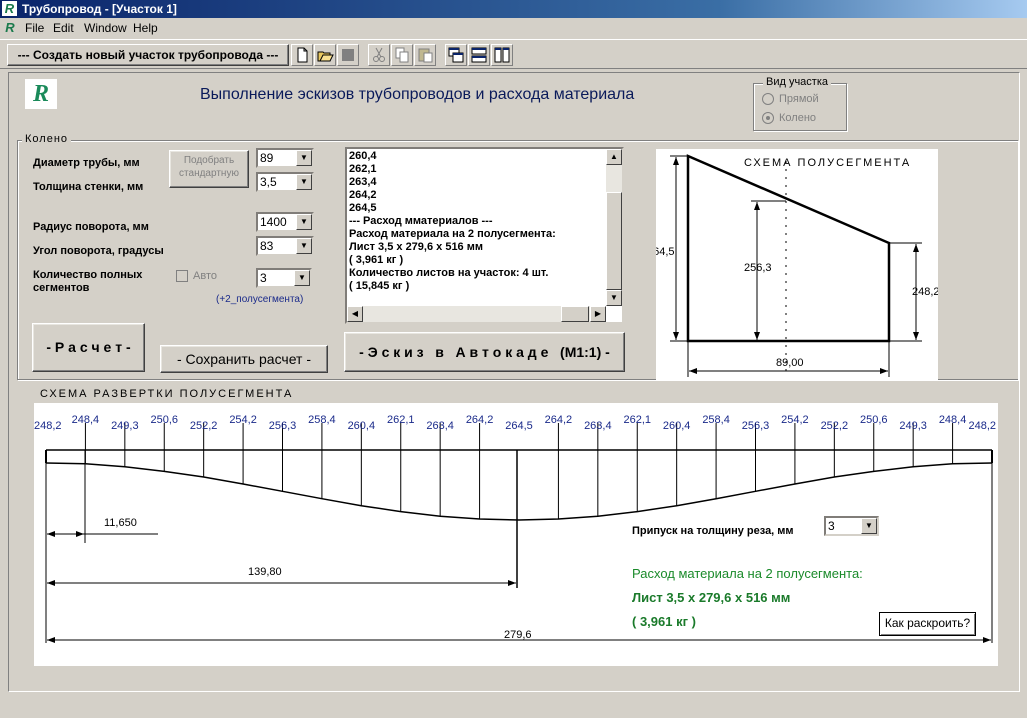 This screenshot has height=718, width=1027. Describe the element at coordinates (263, 278) in the screenshot. I see `segments-value: 3` at that location.